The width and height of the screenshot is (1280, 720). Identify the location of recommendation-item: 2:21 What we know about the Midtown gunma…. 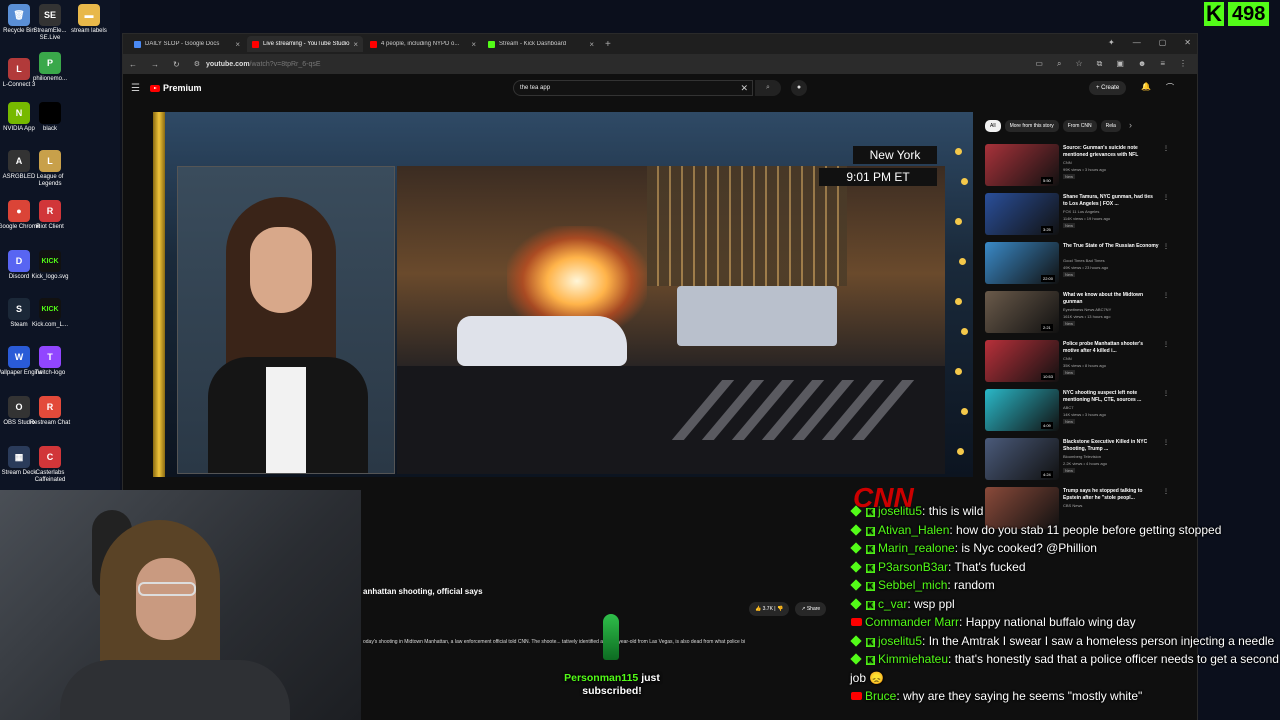
(1090, 313).